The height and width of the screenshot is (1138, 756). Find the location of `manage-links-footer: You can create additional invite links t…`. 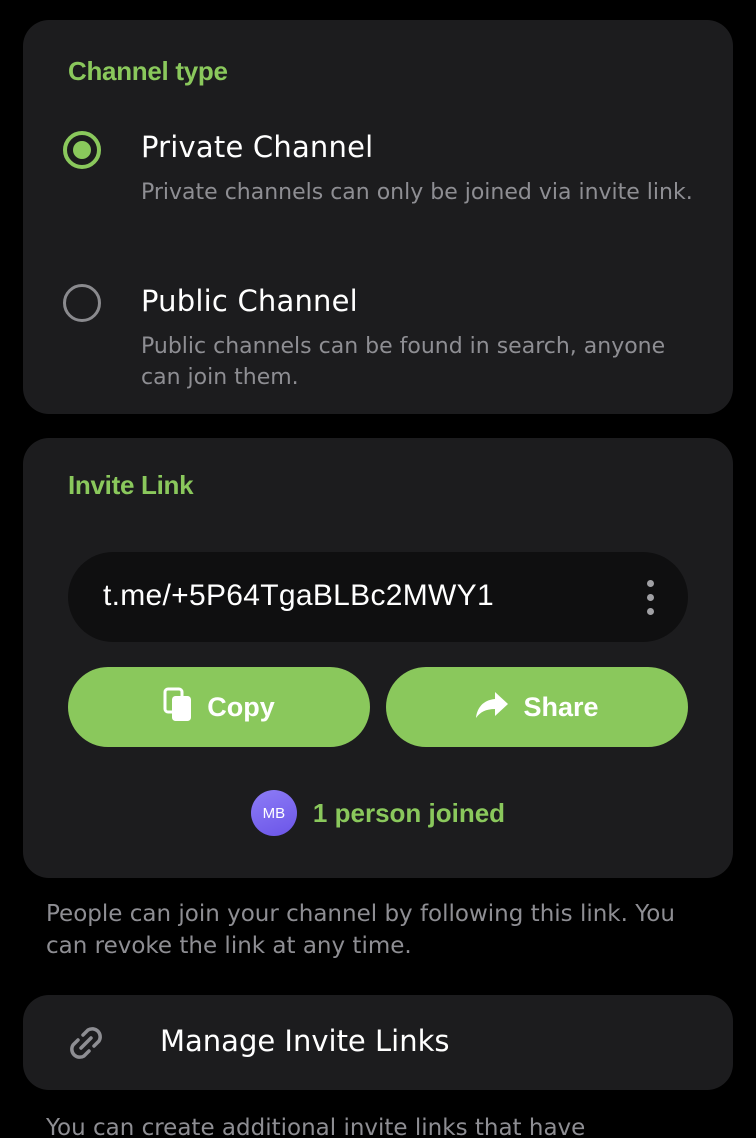

manage-links-footer: You can create additional invite links t… is located at coordinates (316, 1126).